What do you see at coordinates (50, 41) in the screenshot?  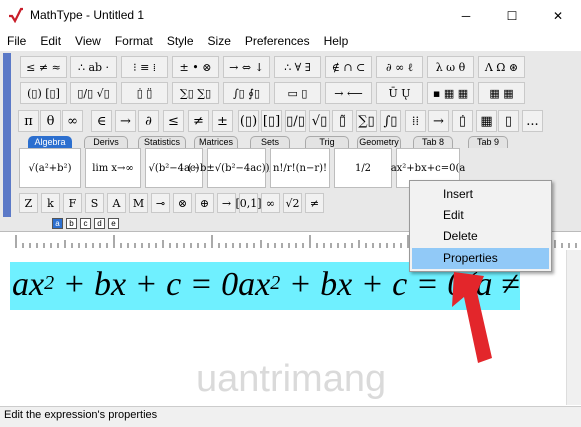 I see `menu-edit: Edit` at bounding box center [50, 41].